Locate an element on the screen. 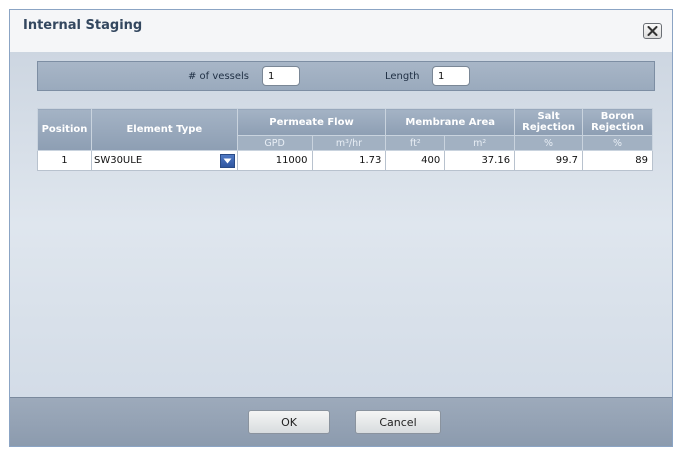 Image resolution: width=676 pixels, height=449 pixels. element-type-header: Element Type is located at coordinates (164, 129).